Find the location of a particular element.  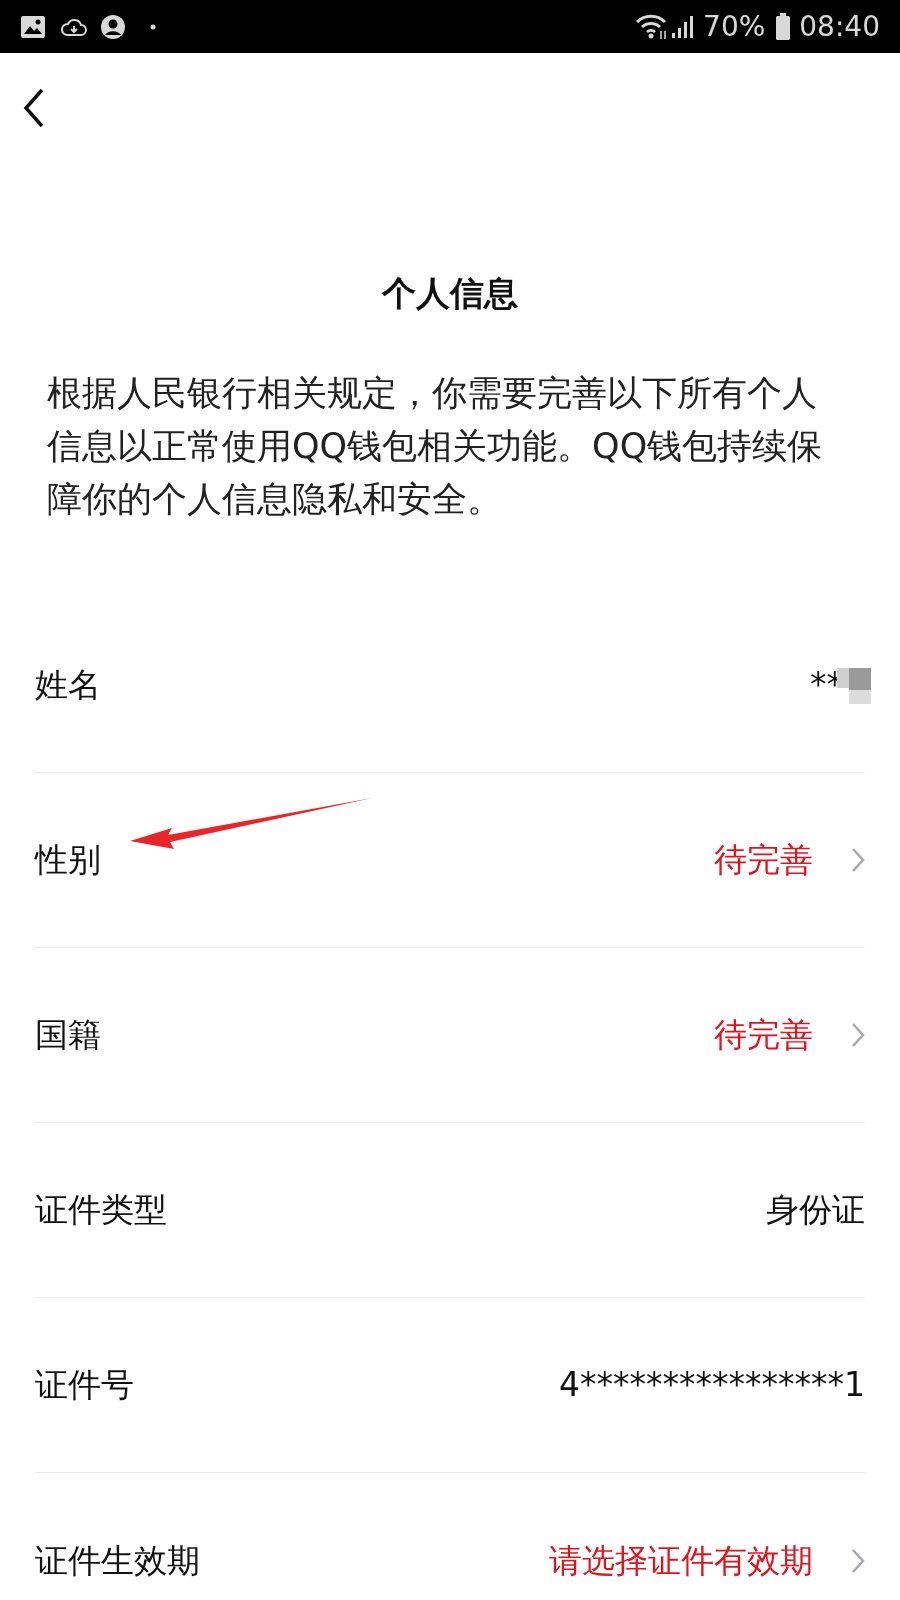

row-label: 性别 is located at coordinates (68, 860).